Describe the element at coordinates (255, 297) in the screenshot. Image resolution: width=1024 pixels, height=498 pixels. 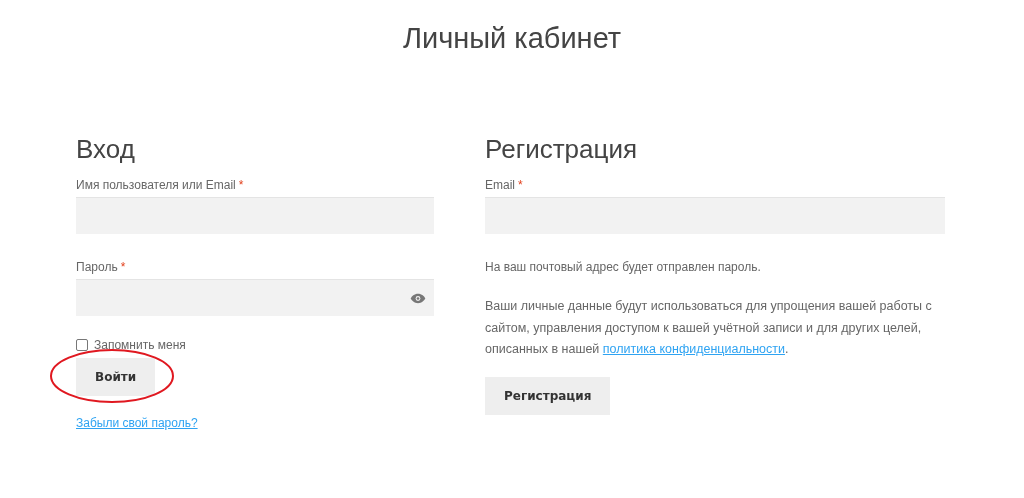
I see `password-field` at that location.